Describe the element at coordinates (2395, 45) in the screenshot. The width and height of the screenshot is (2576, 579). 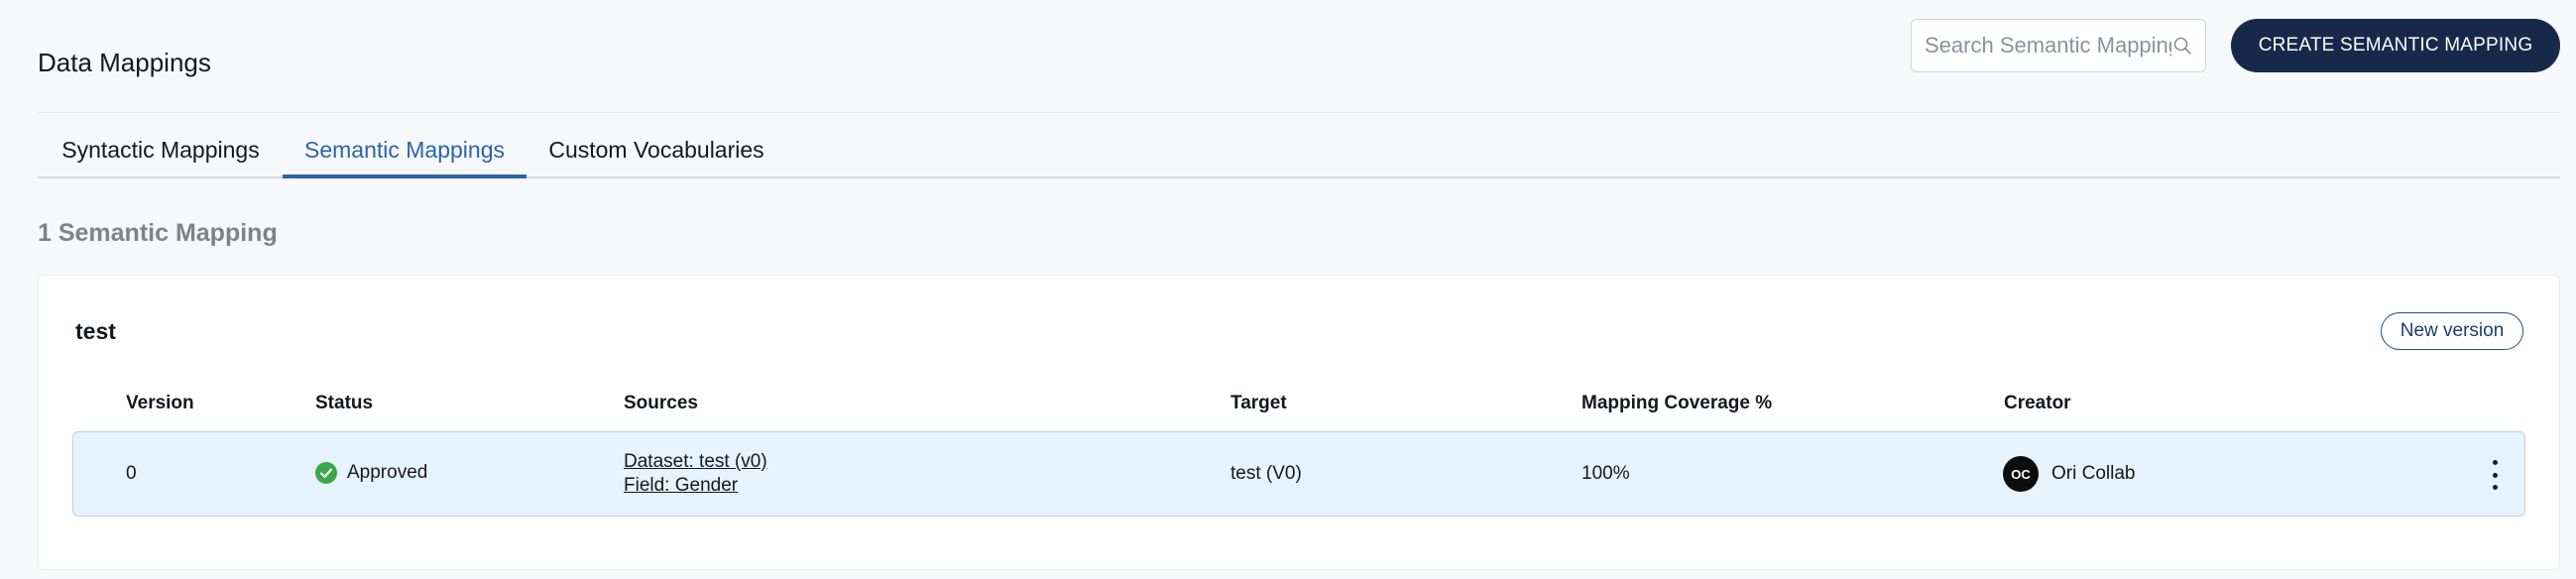
I see `create-semantic-mapping-button: CREATE SEMANTIC MAPPING` at that location.